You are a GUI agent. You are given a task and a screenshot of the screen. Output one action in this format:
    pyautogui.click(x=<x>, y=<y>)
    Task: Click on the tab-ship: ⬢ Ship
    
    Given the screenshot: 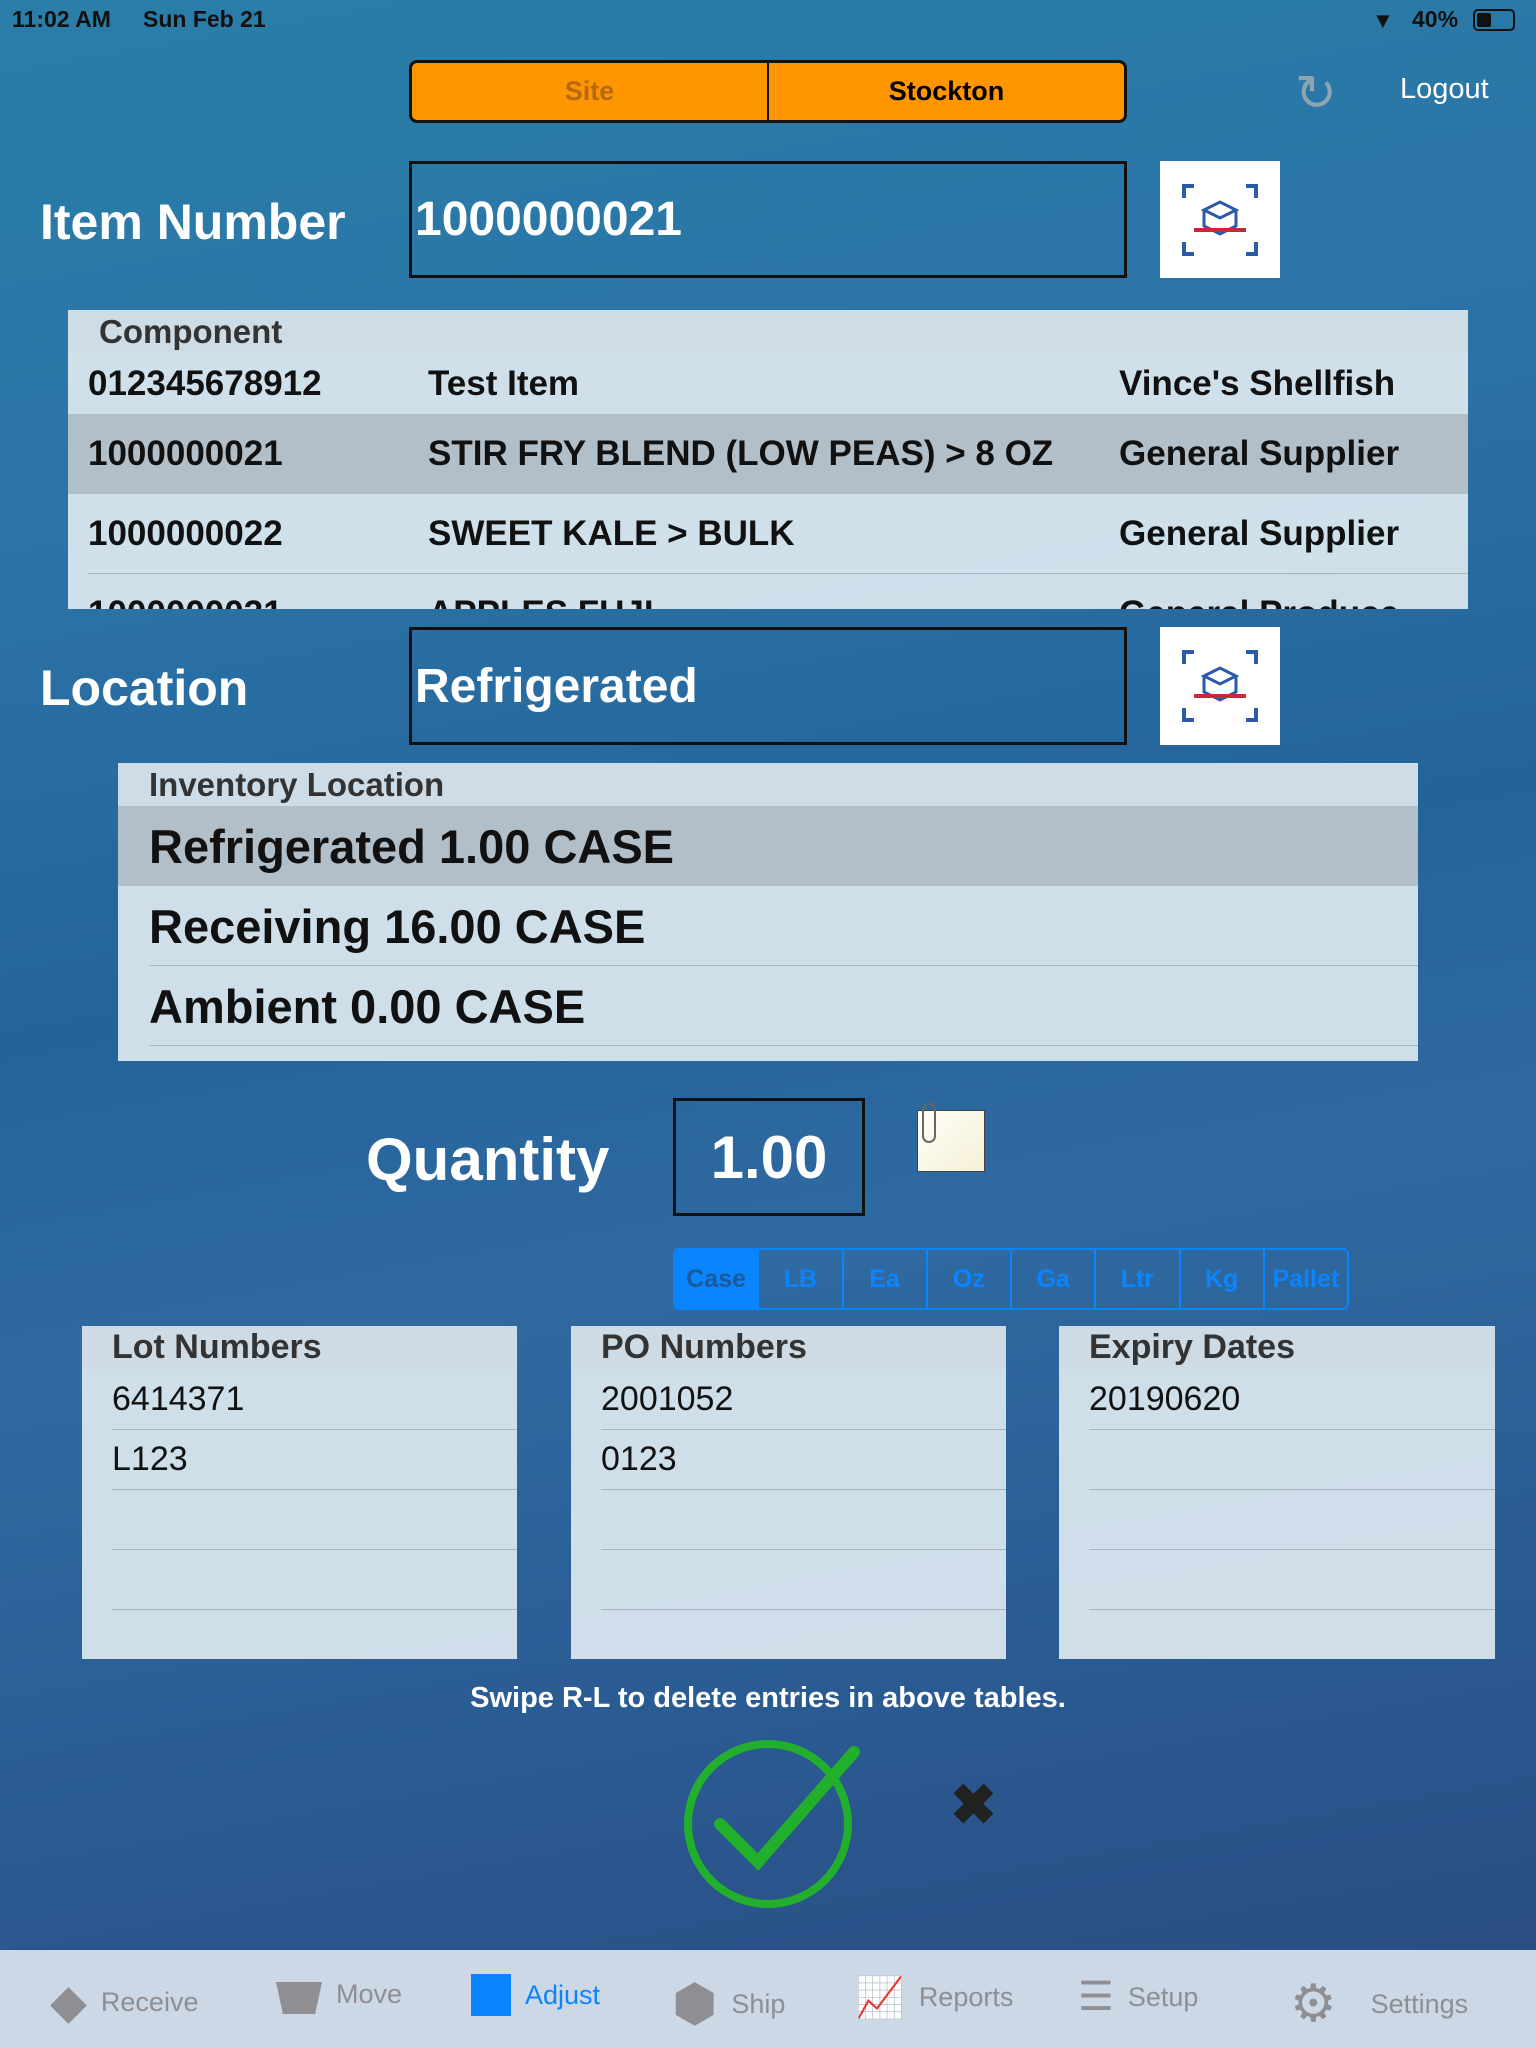 What is the action you would take?
    pyautogui.click(x=728, y=2004)
    